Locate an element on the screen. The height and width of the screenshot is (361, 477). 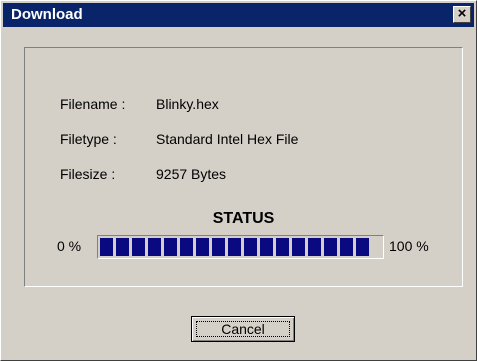
status-heading: STATUS is located at coordinates (243, 218).